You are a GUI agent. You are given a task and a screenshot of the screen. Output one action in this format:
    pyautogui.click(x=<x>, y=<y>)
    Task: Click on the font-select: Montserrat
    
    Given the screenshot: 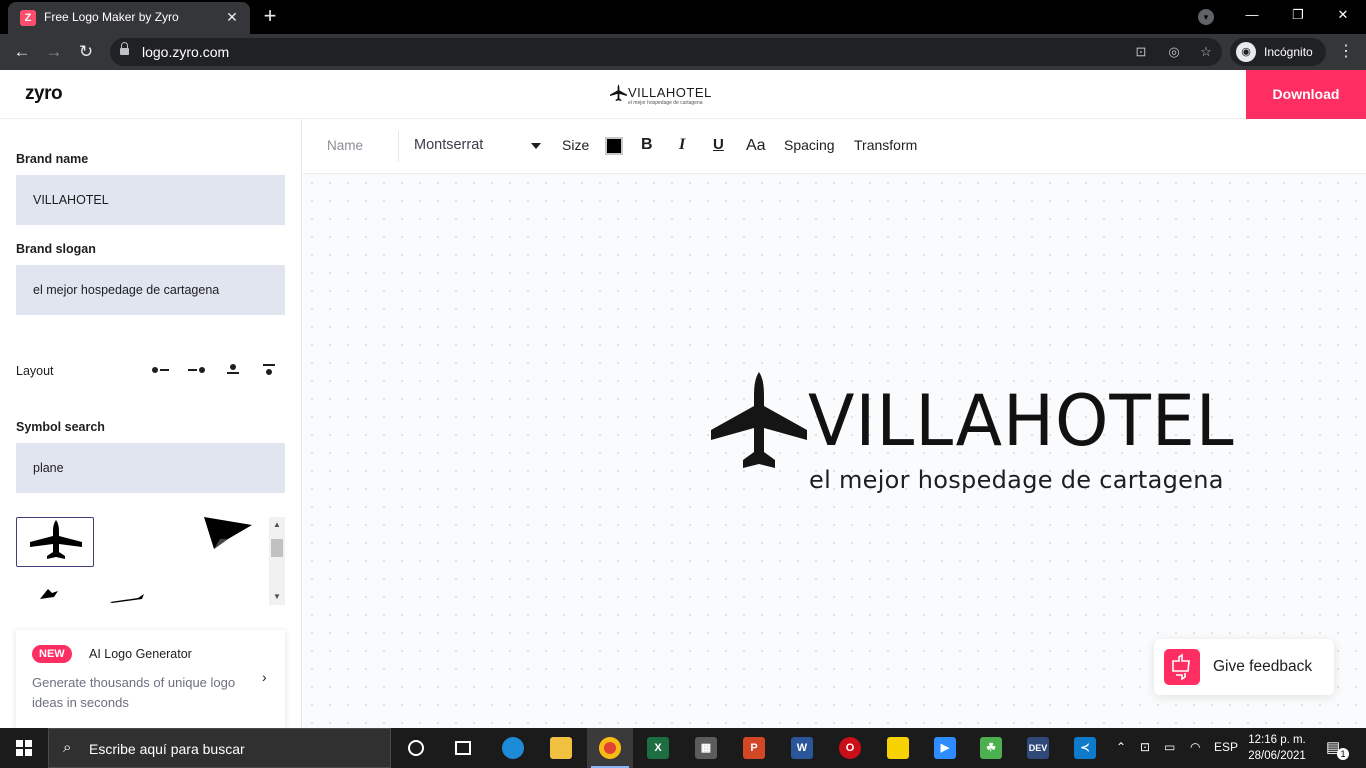 What is the action you would take?
    pyautogui.click(x=448, y=145)
    